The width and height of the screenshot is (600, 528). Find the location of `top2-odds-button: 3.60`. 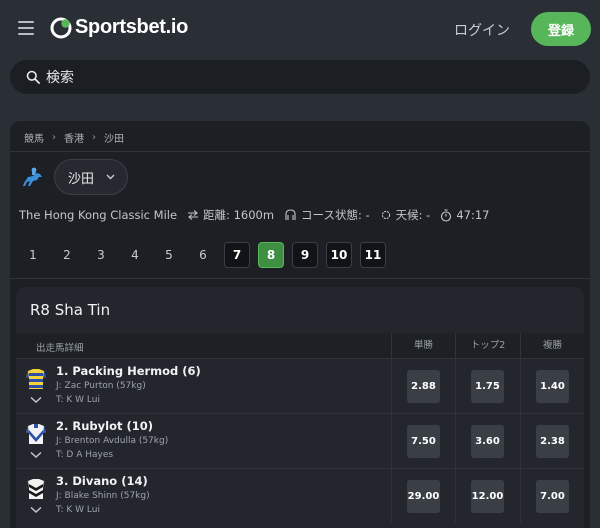

top2-odds-button: 3.60 is located at coordinates (487, 441).